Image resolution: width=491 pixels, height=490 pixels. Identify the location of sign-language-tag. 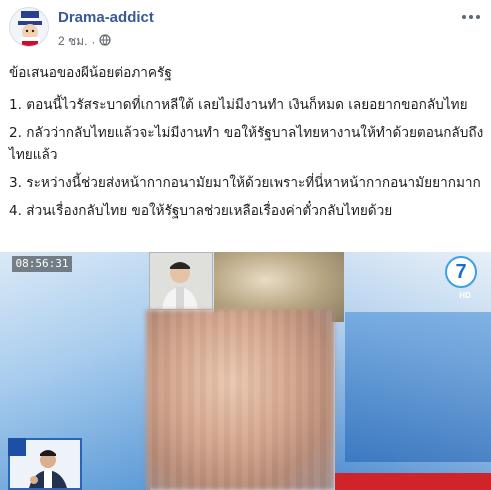
(17, 447).